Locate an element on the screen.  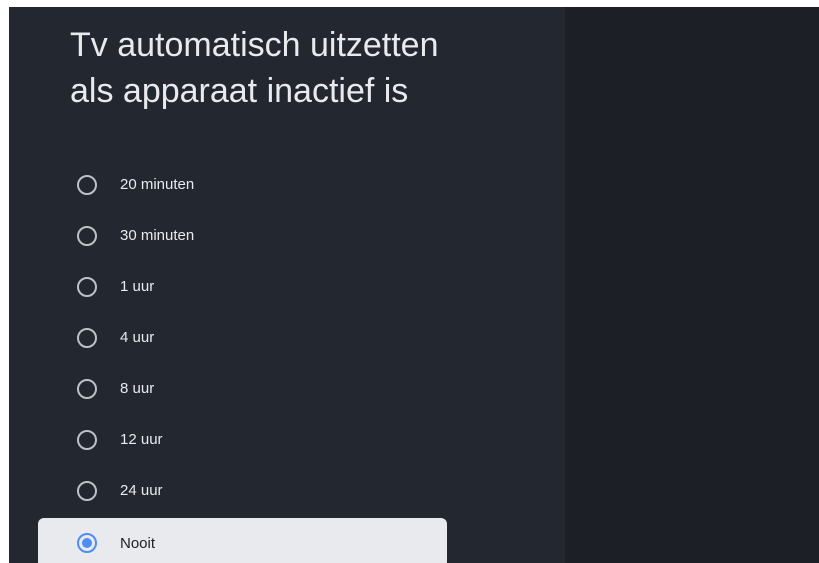
option-label: 24 uur is located at coordinates (141, 490).